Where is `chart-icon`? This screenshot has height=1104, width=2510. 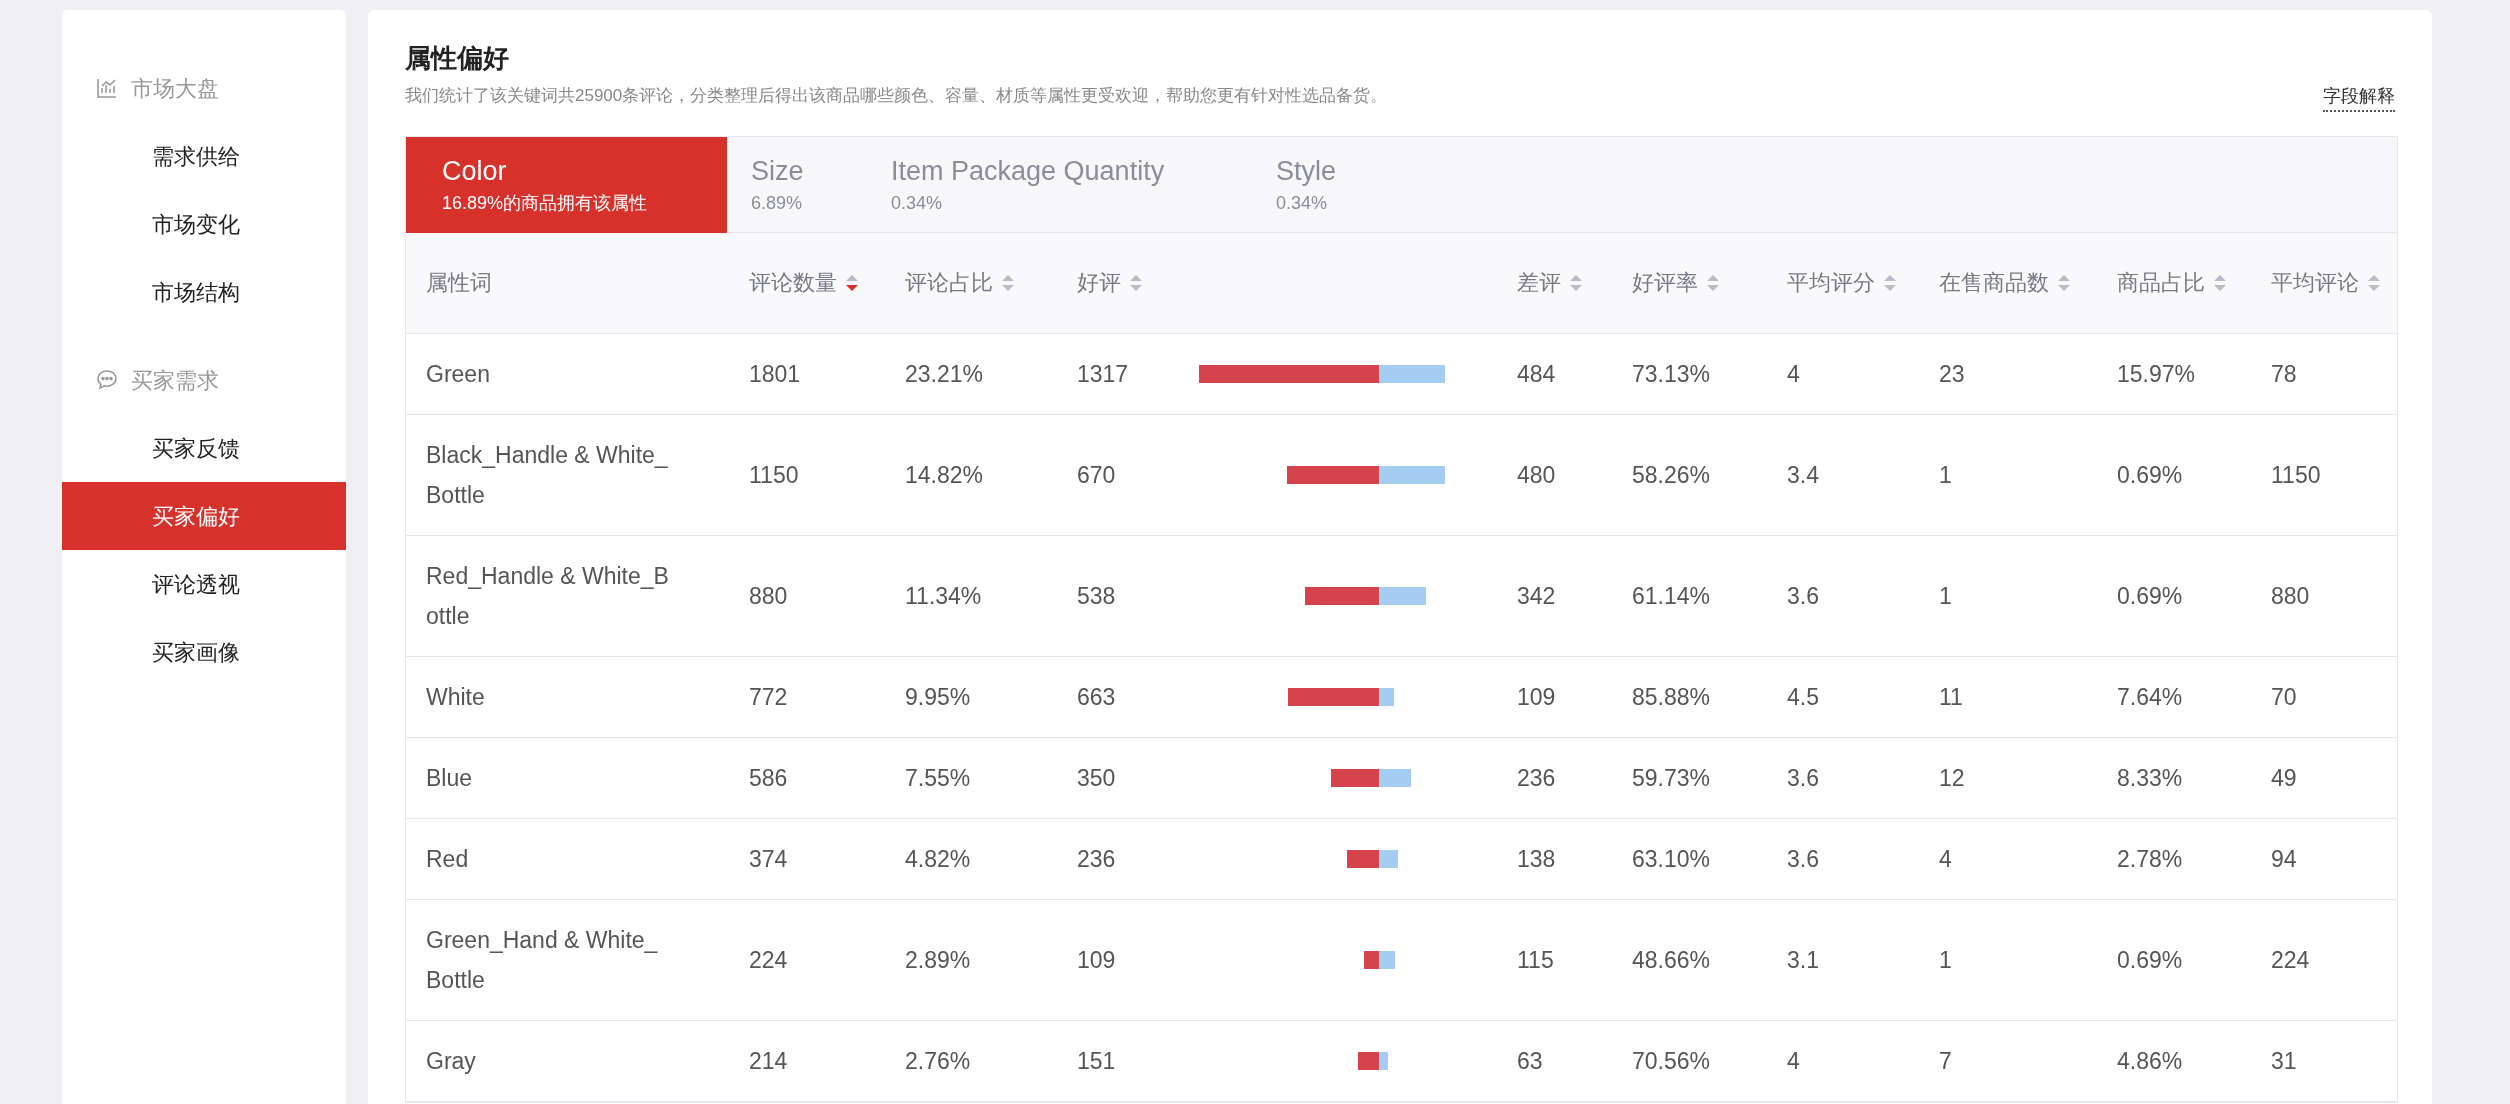
chart-icon is located at coordinates (107, 88).